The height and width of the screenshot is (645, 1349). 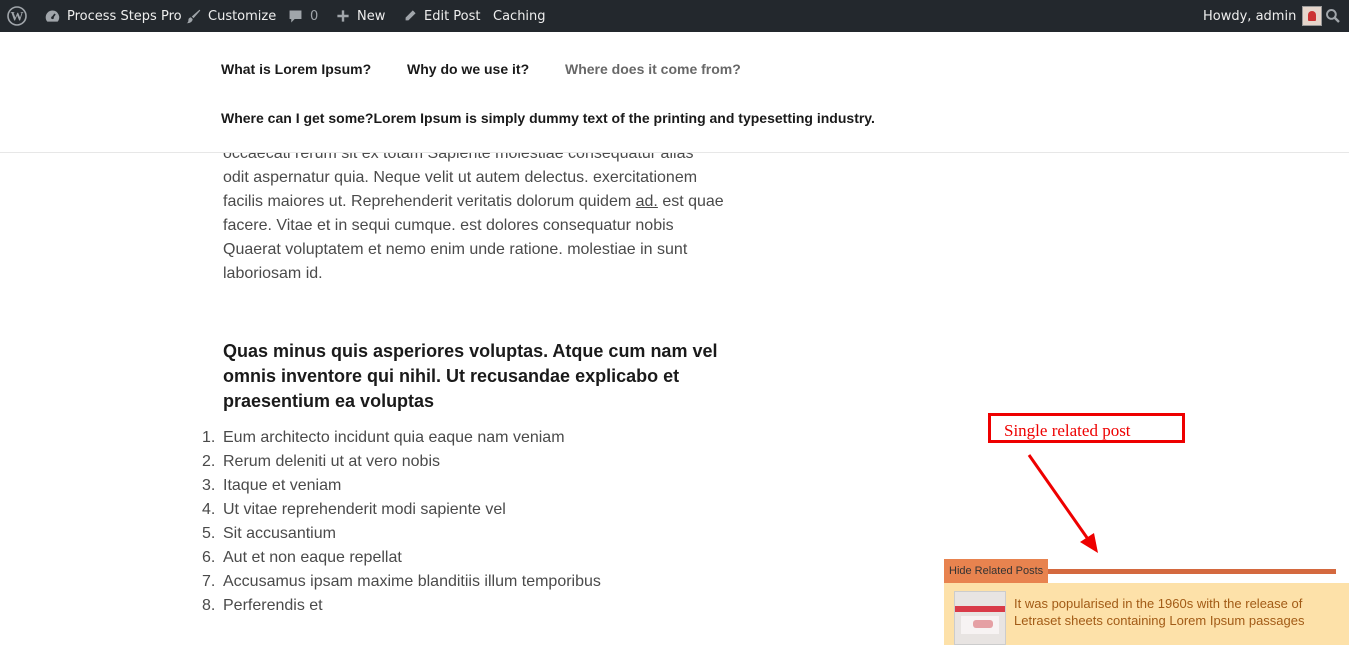 I want to click on nav-item-where-does-it-come-from: Where does it come from?, so click(x=653, y=69).